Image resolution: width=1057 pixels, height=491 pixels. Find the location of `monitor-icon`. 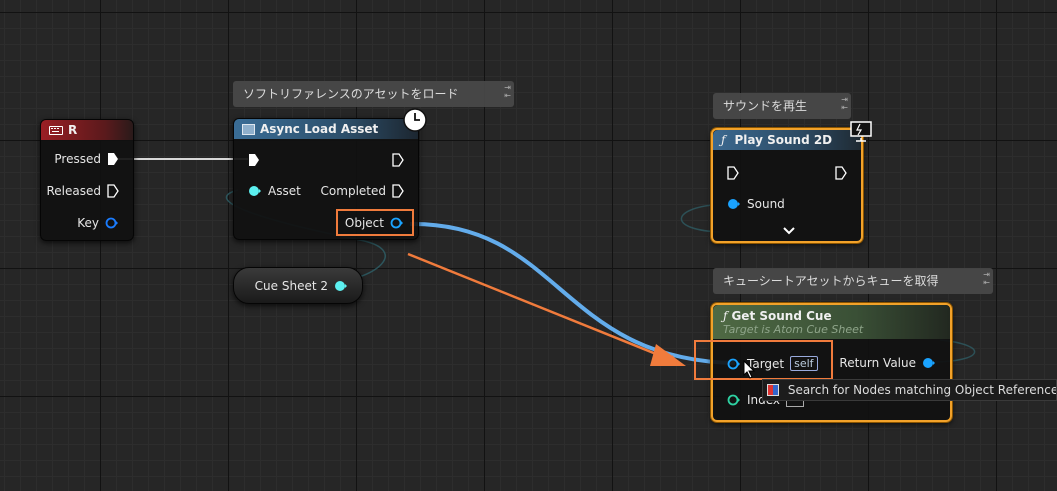

monitor-icon is located at coordinates (861, 131).